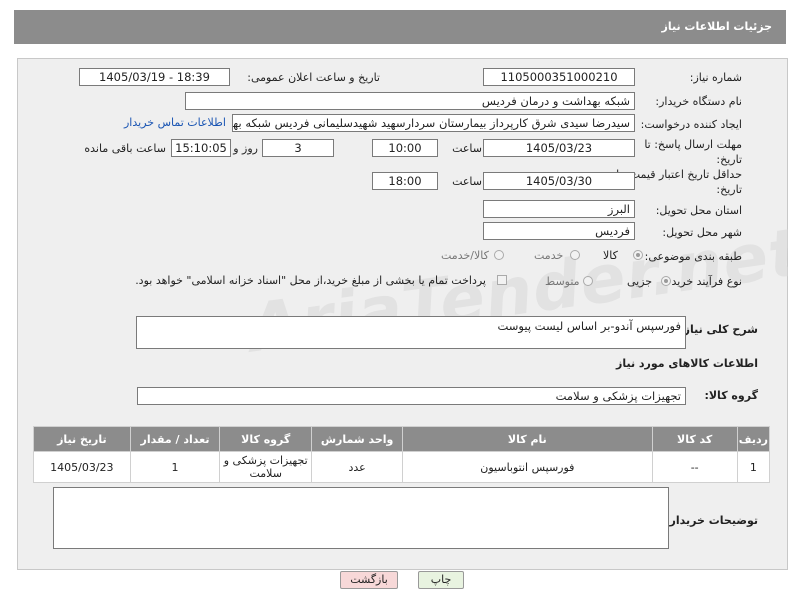 This screenshot has width=788, height=606. What do you see at coordinates (125, 148) in the screenshot?
I see `remaining-time-label: ساعت باقی مانده` at bounding box center [125, 148].